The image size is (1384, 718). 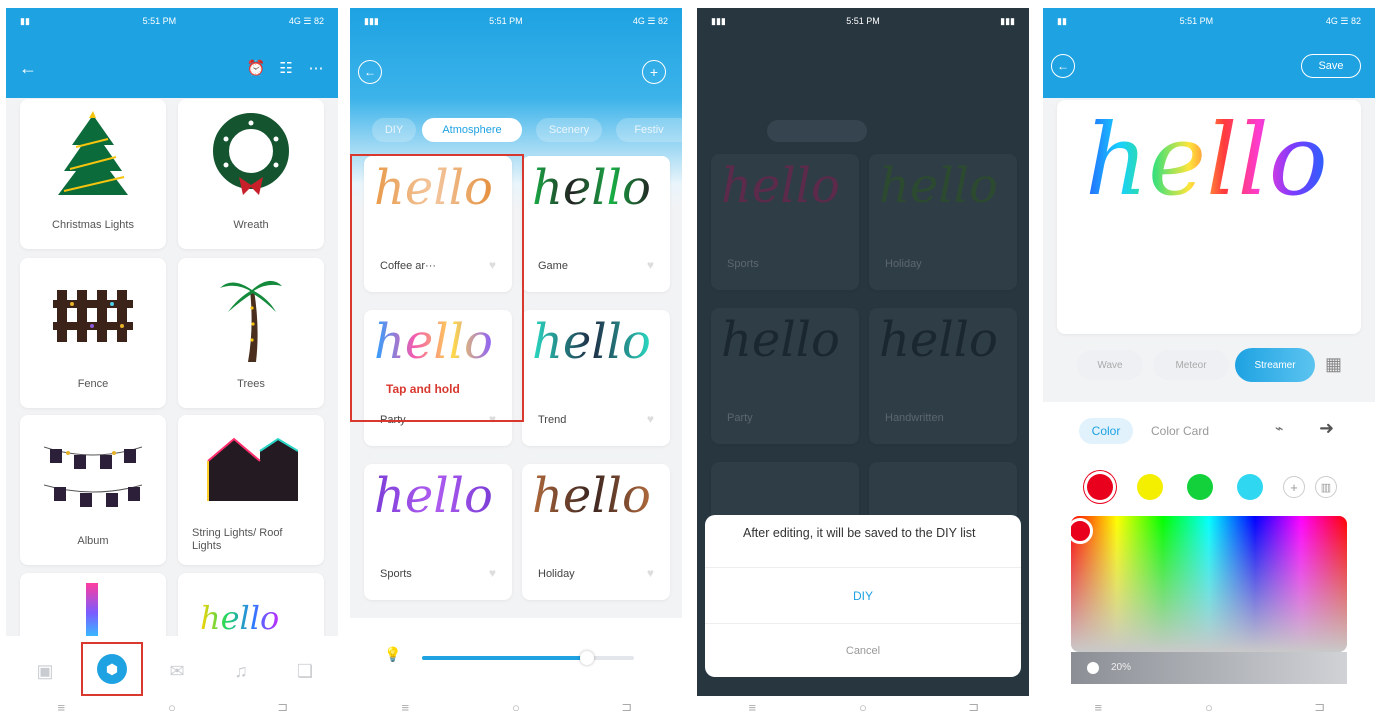 What do you see at coordinates (587, 658) in the screenshot?
I see `brightness-slider-thumb` at bounding box center [587, 658].